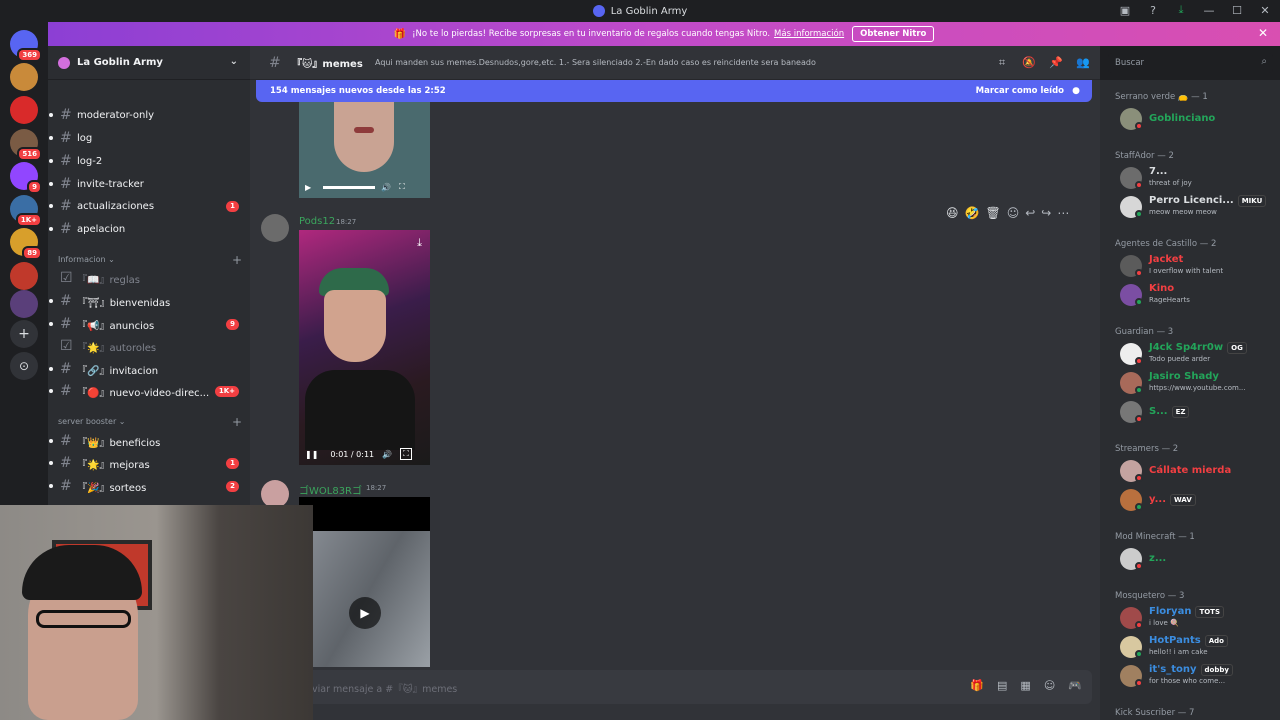 This screenshot has width=1280, height=720. Describe the element at coordinates (809, 34) in the screenshot. I see `more-info-link: Más información` at that location.